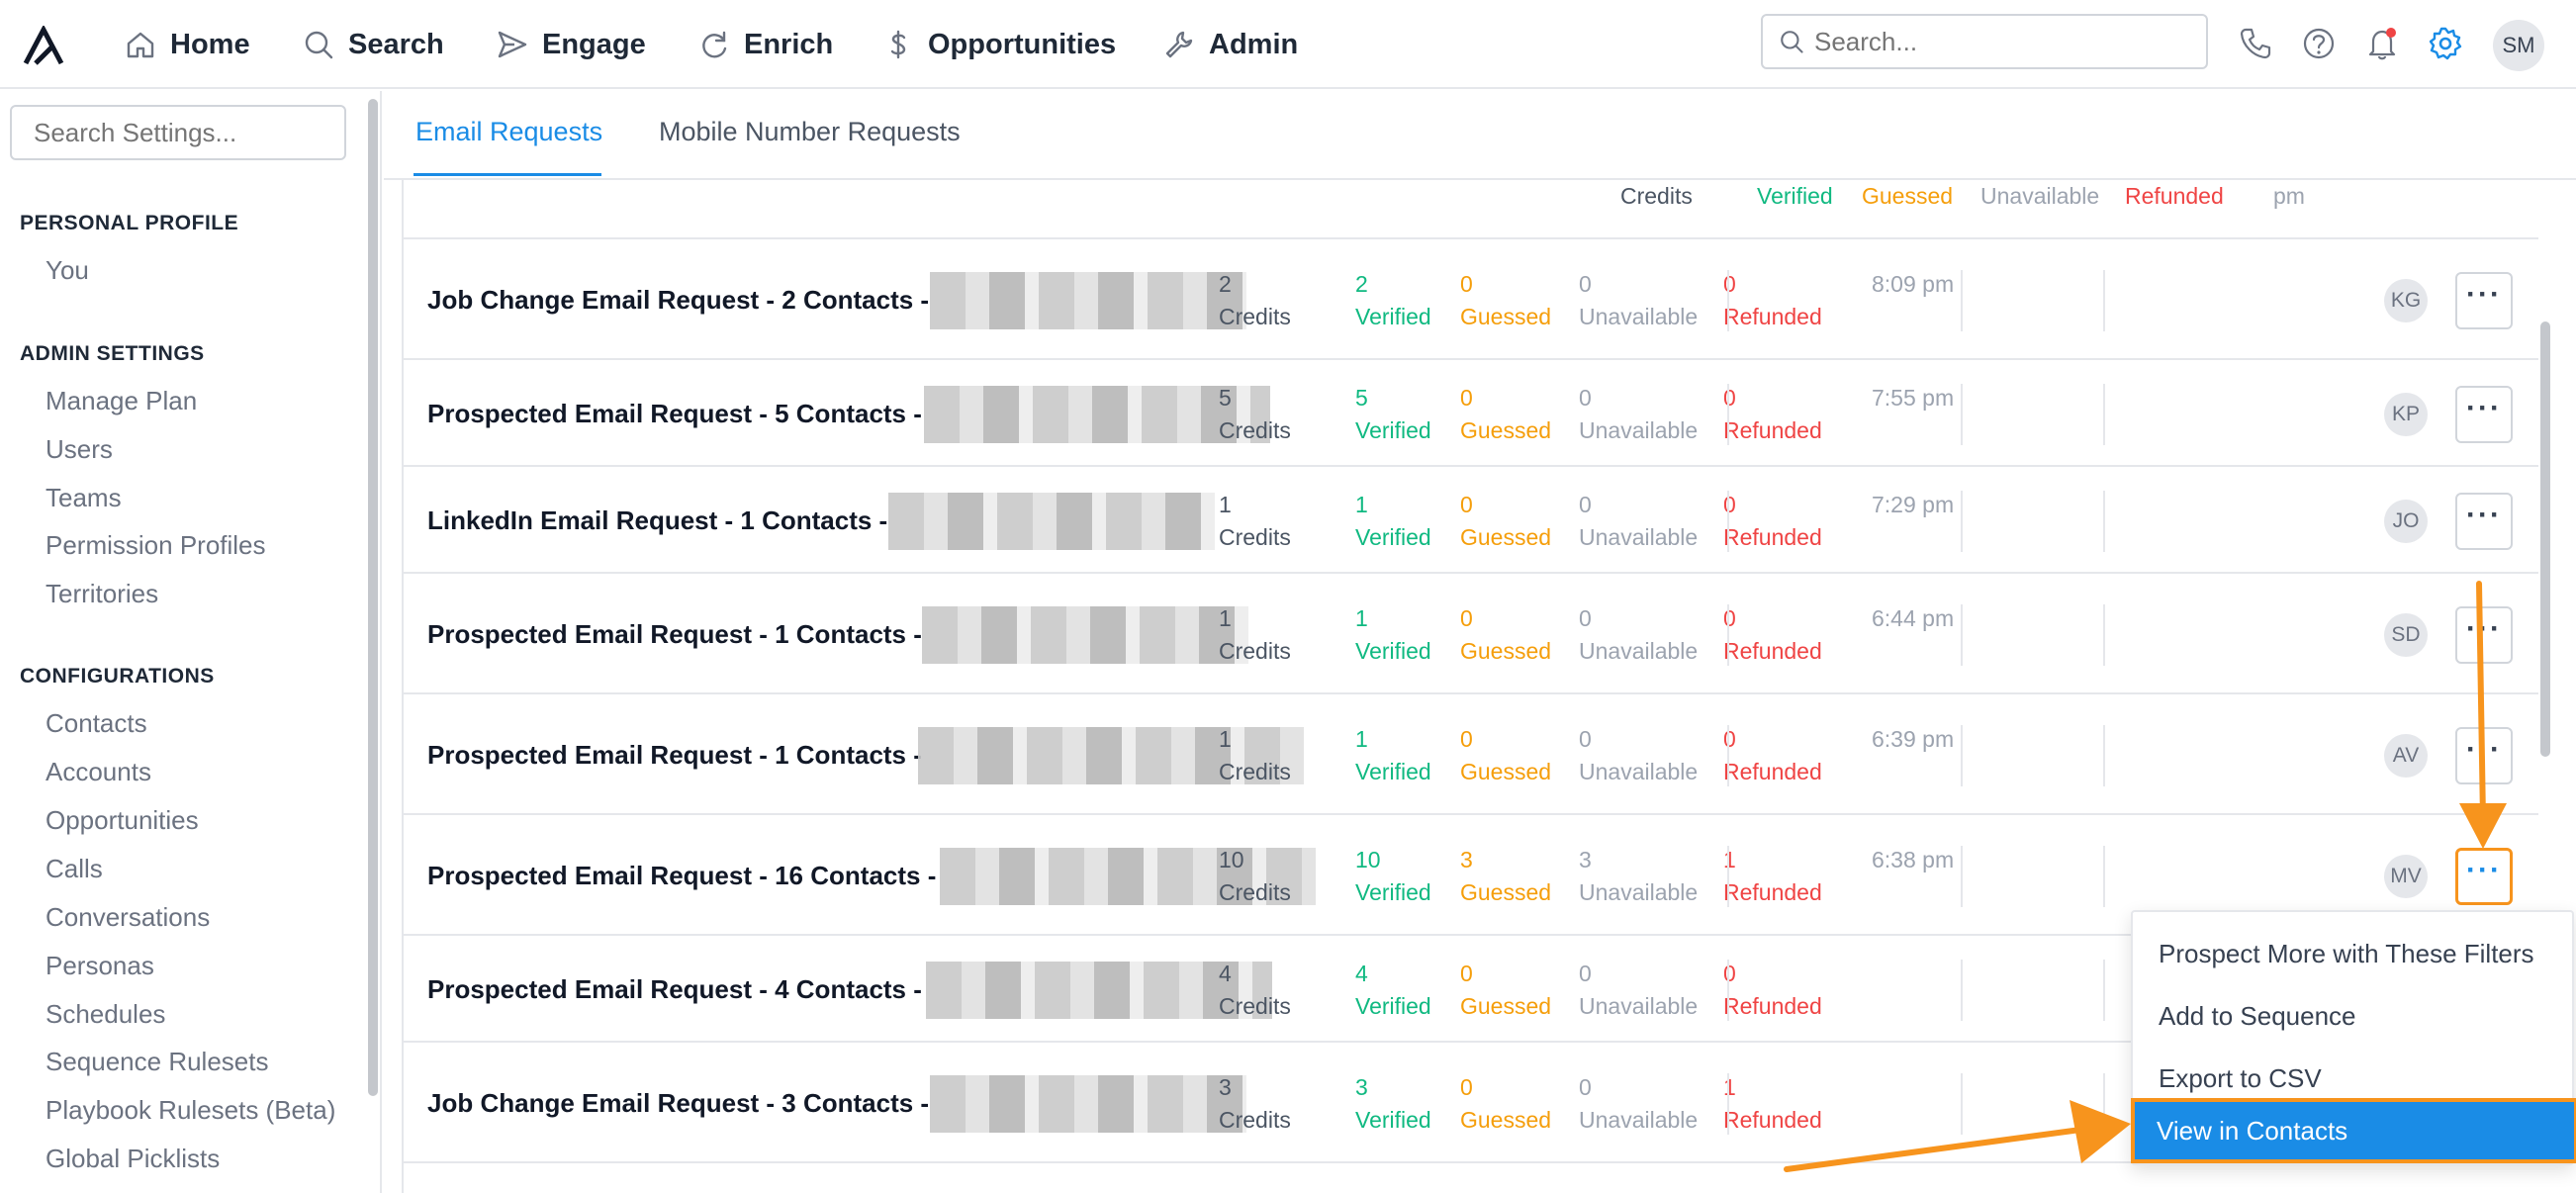 The image size is (2576, 1193). What do you see at coordinates (1913, 859) in the screenshot?
I see `request-time: 6:38 pm` at bounding box center [1913, 859].